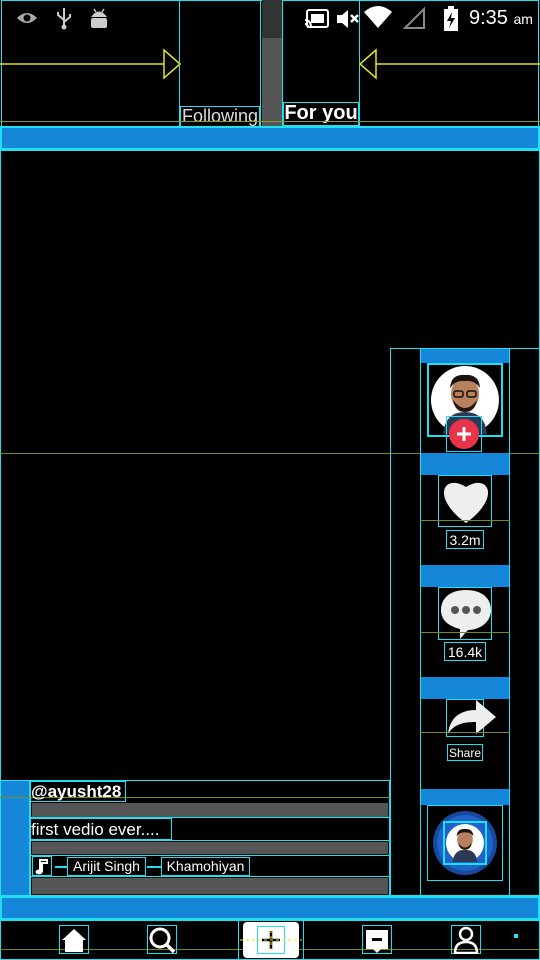  Describe the element at coordinates (449, 64) in the screenshot. I see `swipe-left-arrow-icon` at that location.